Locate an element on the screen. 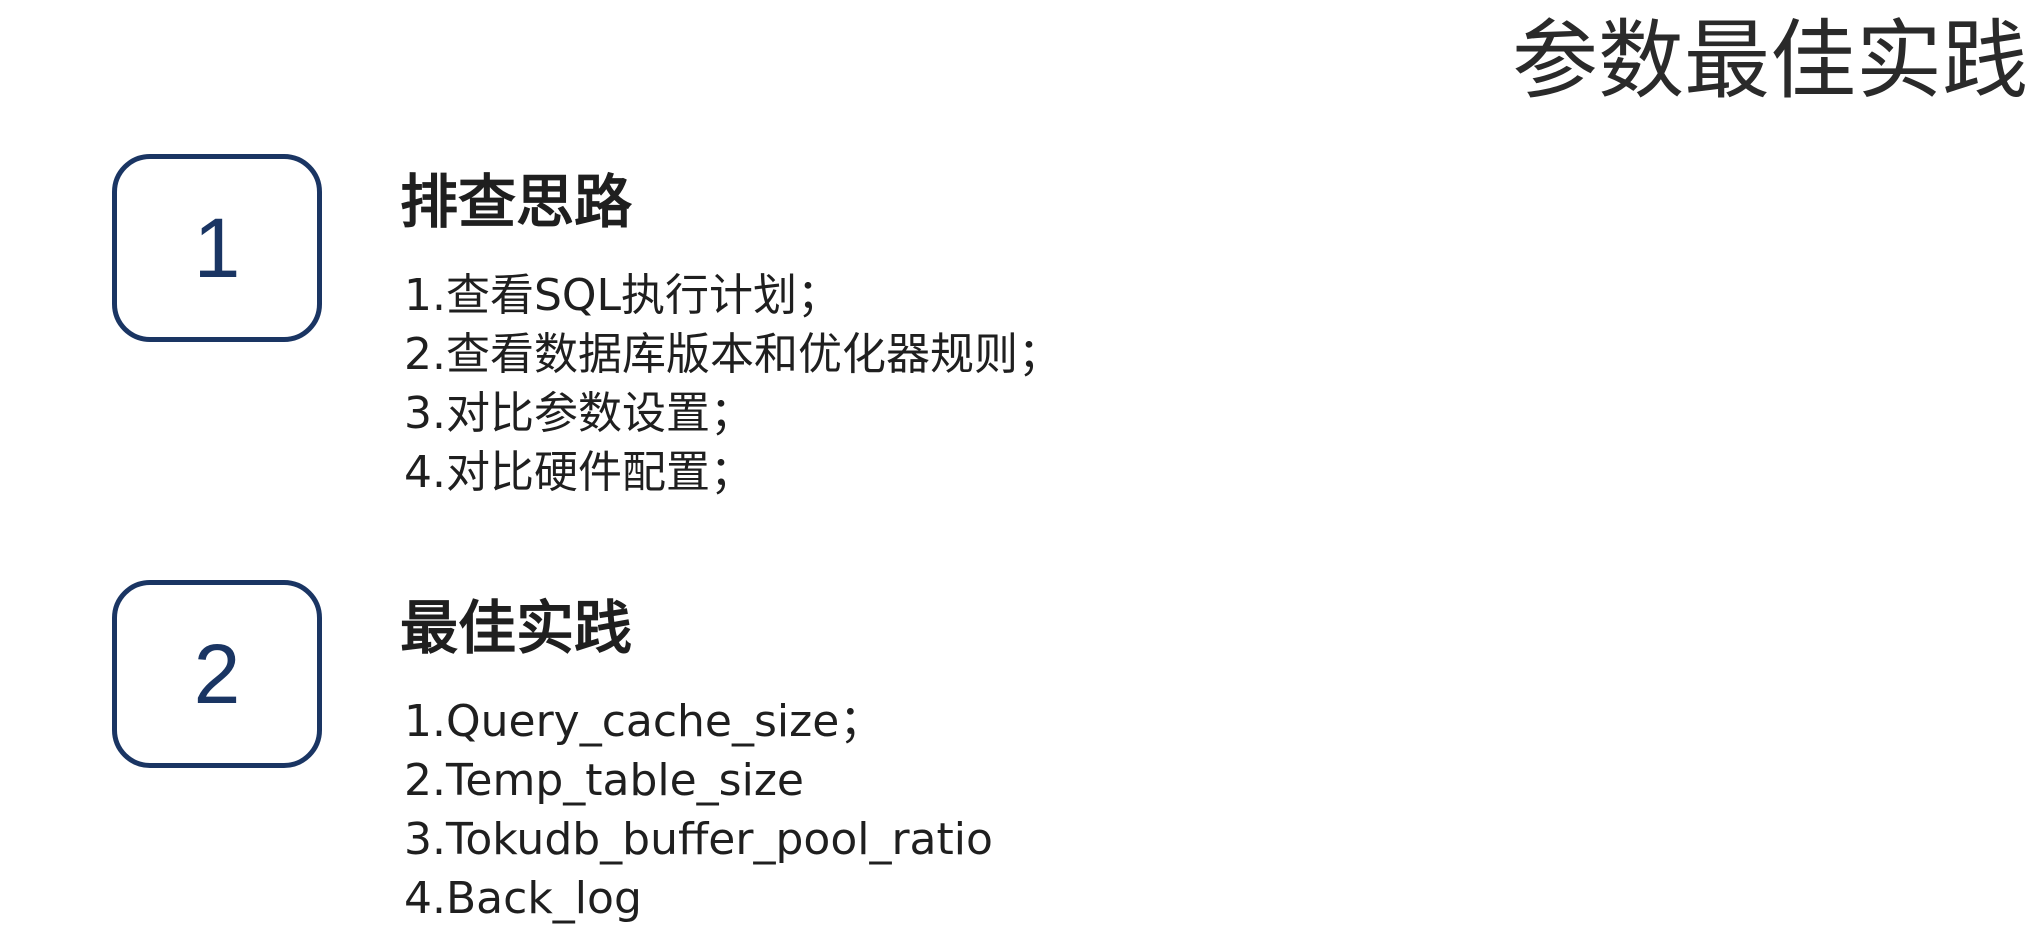  list-item: 2.查看数据库版本和优化器规则； is located at coordinates (733, 354).